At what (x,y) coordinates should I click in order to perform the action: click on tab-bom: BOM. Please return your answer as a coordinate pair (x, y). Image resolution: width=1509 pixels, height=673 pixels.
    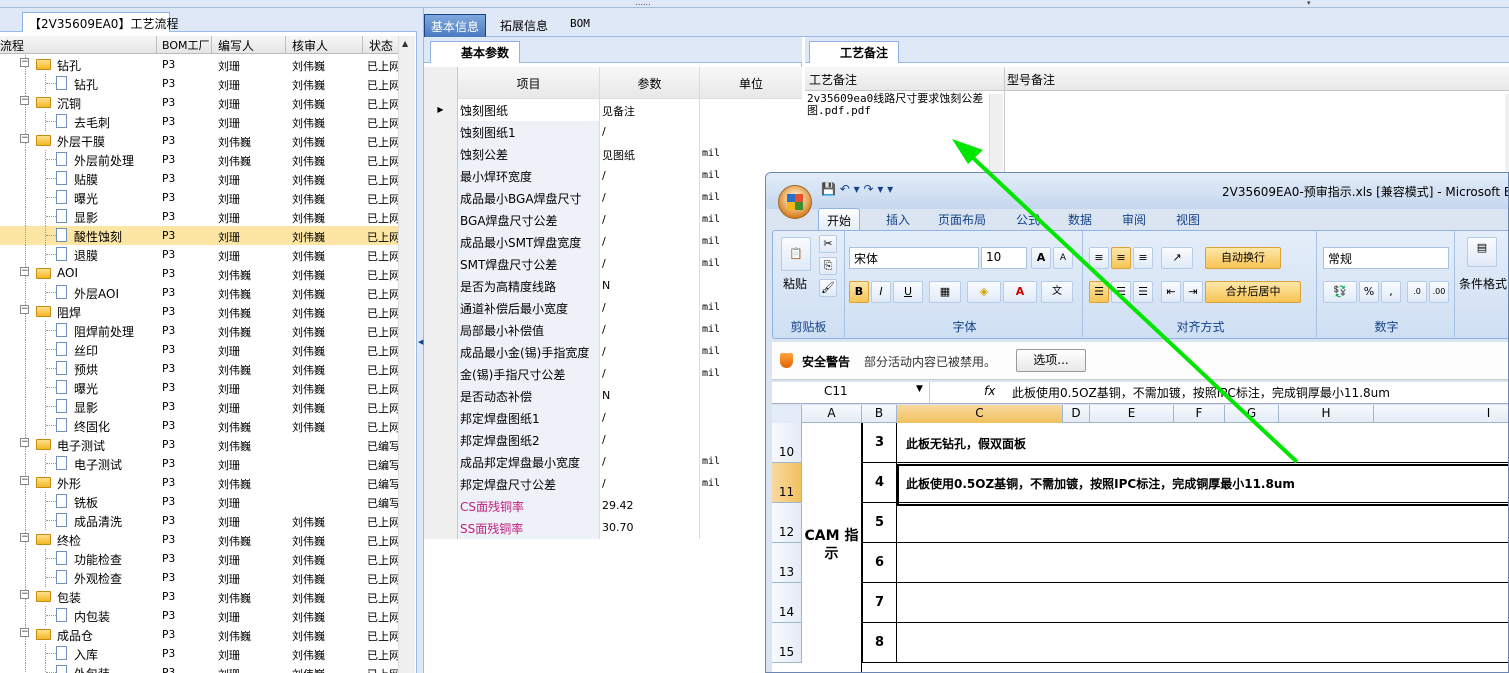
    Looking at the image, I should click on (580, 25).